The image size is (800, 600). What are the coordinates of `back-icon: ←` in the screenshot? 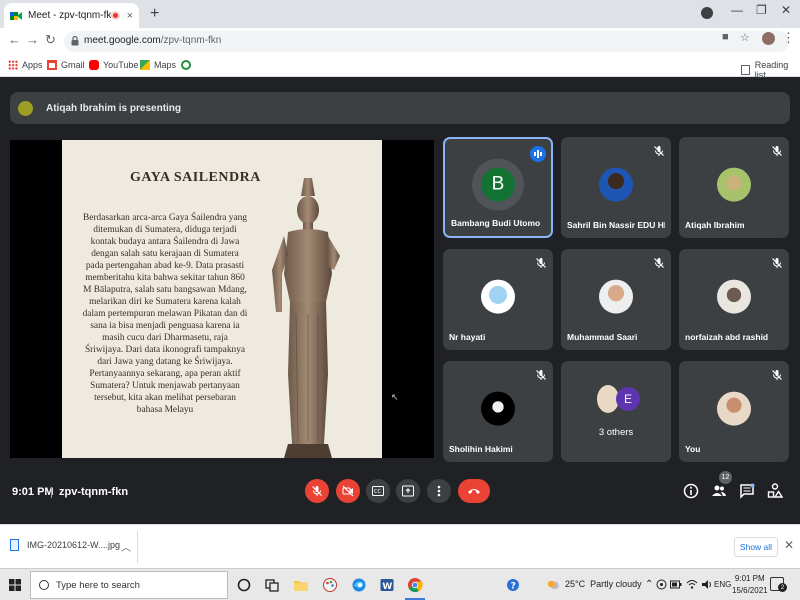 It's located at (14, 39).